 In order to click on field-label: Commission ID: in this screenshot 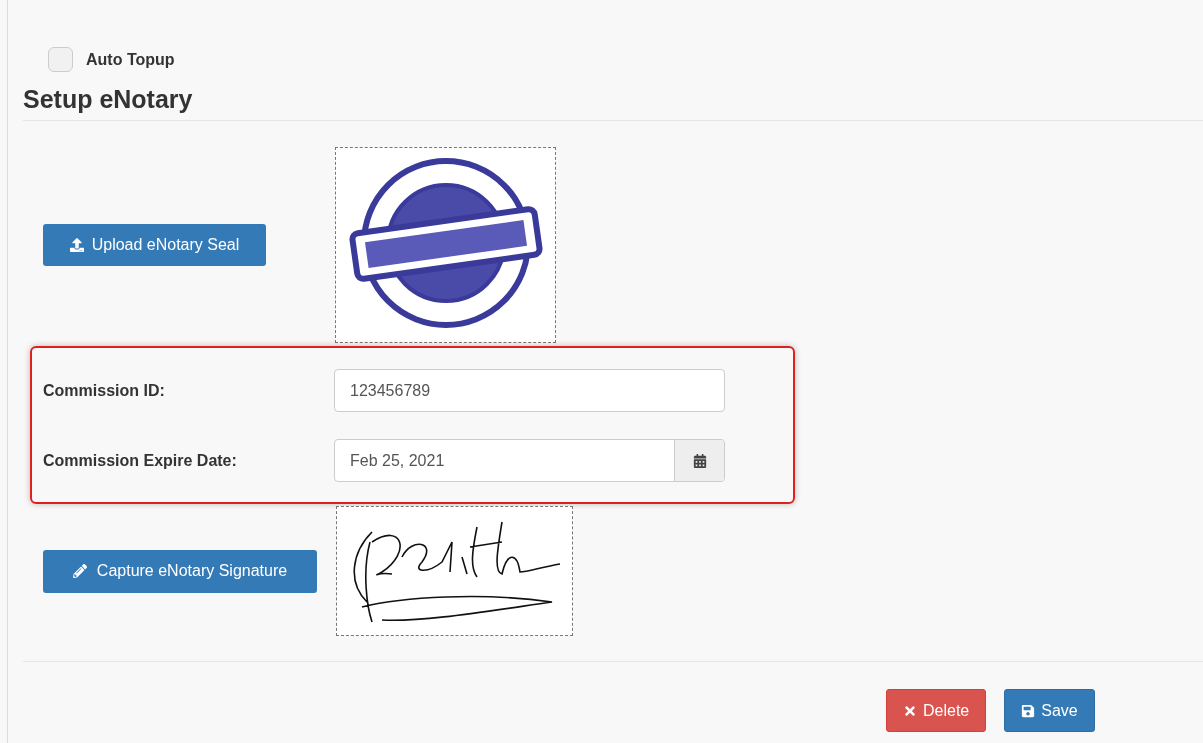, I will do `click(104, 390)`.